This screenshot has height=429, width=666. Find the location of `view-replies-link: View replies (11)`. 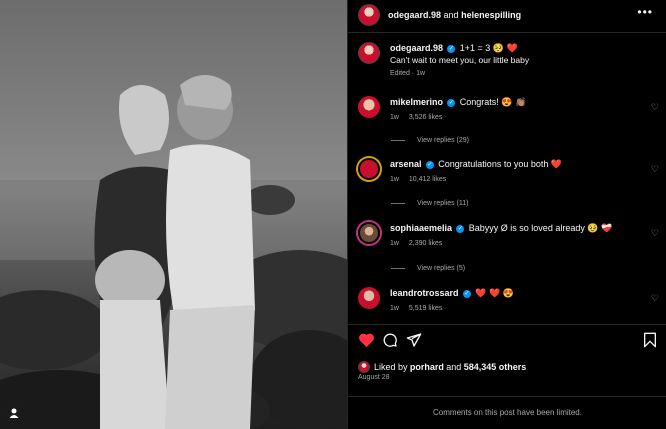

view-replies-link: View replies (11) is located at coordinates (430, 203).